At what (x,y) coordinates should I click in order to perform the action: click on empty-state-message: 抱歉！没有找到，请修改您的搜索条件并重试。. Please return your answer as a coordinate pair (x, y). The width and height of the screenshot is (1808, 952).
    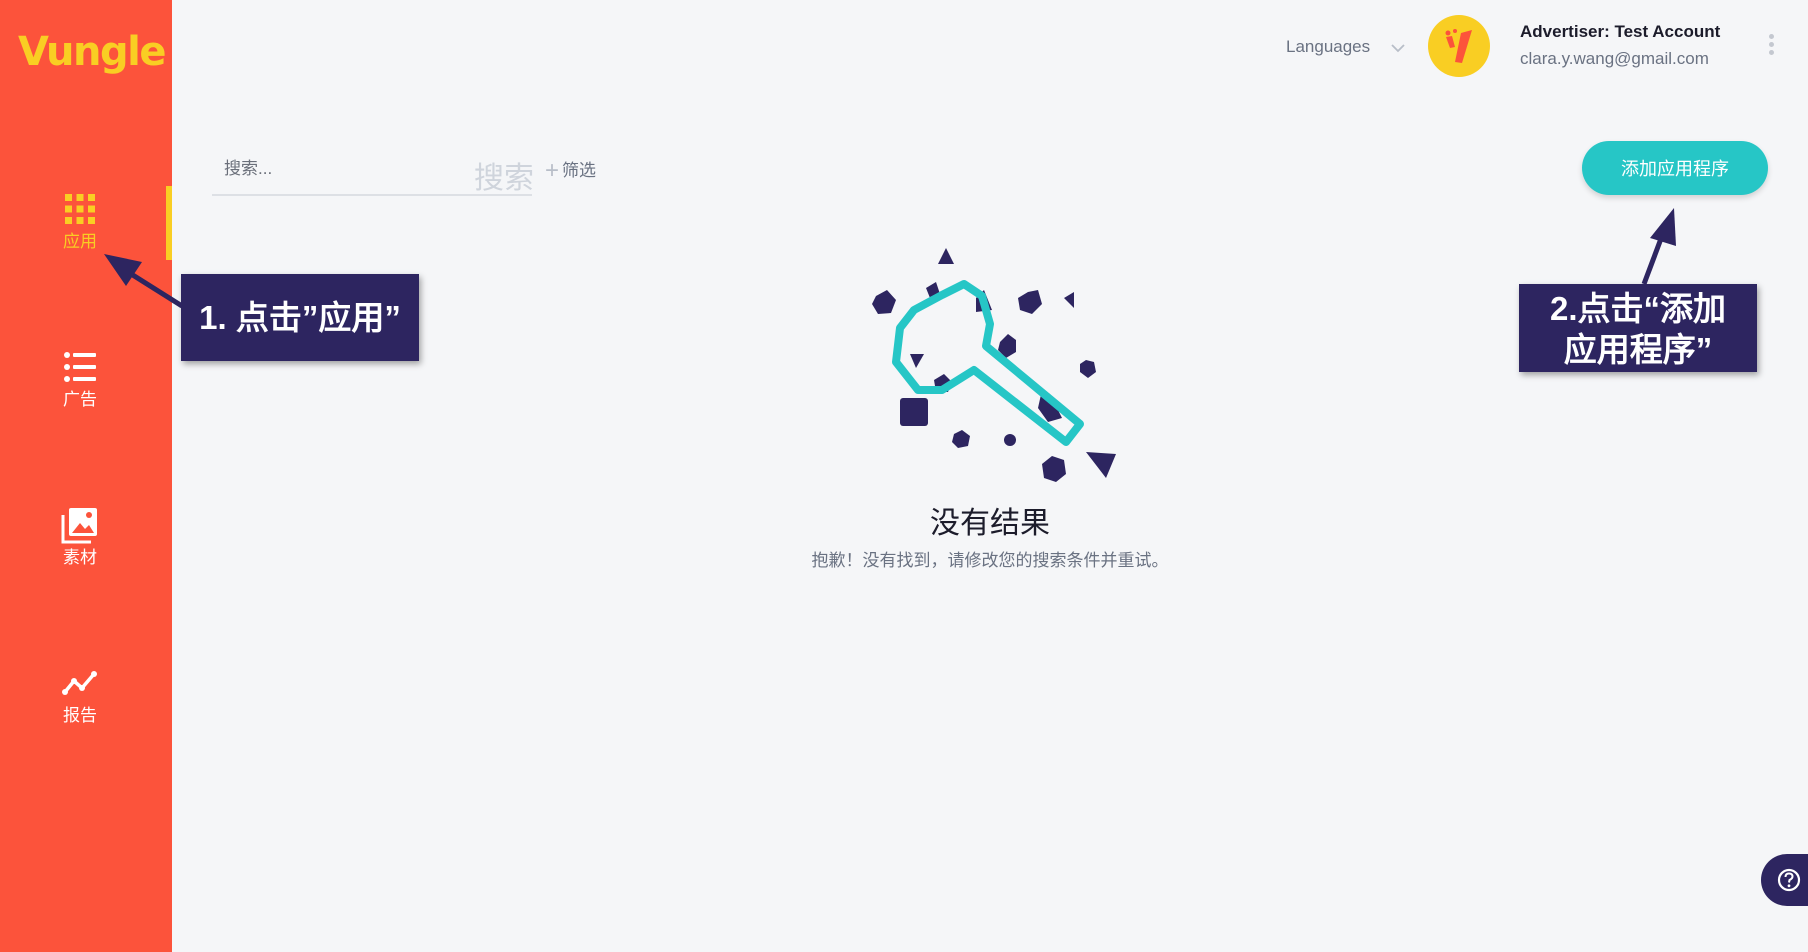
    Looking at the image, I should click on (990, 560).